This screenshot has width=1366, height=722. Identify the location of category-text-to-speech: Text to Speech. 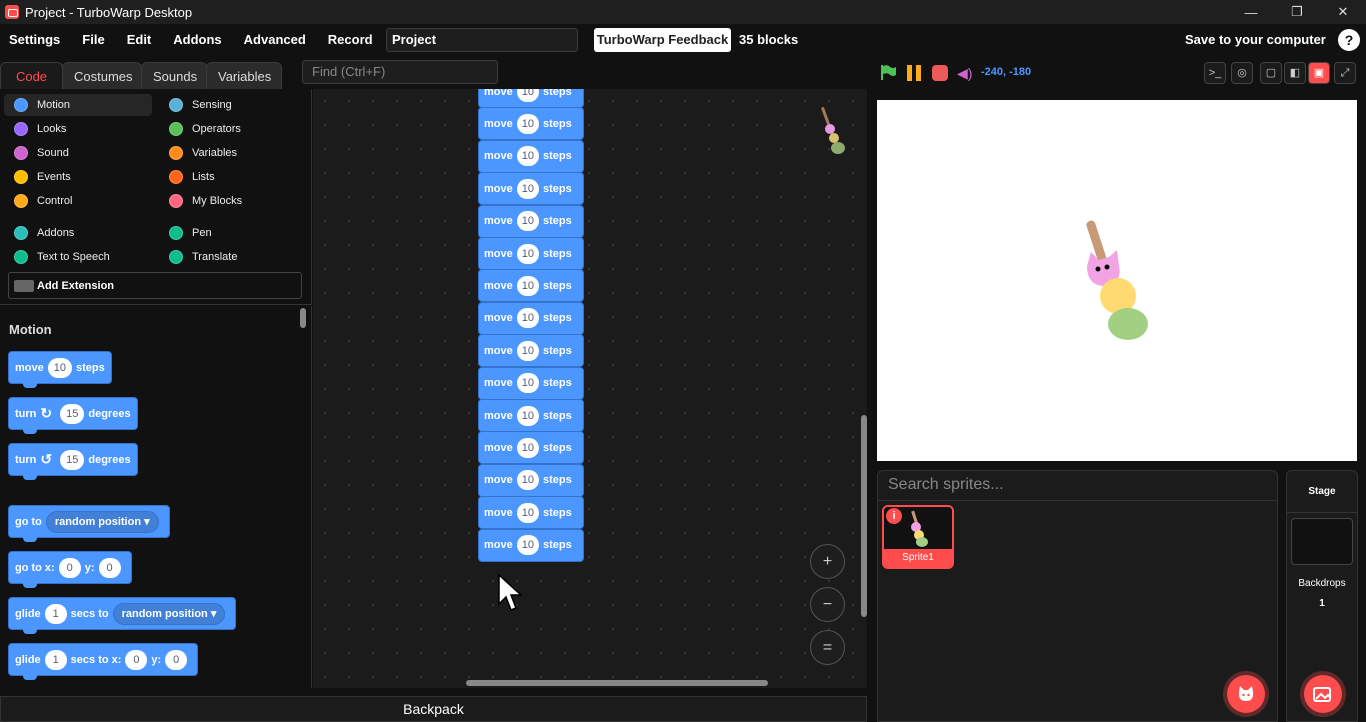
(57, 257).